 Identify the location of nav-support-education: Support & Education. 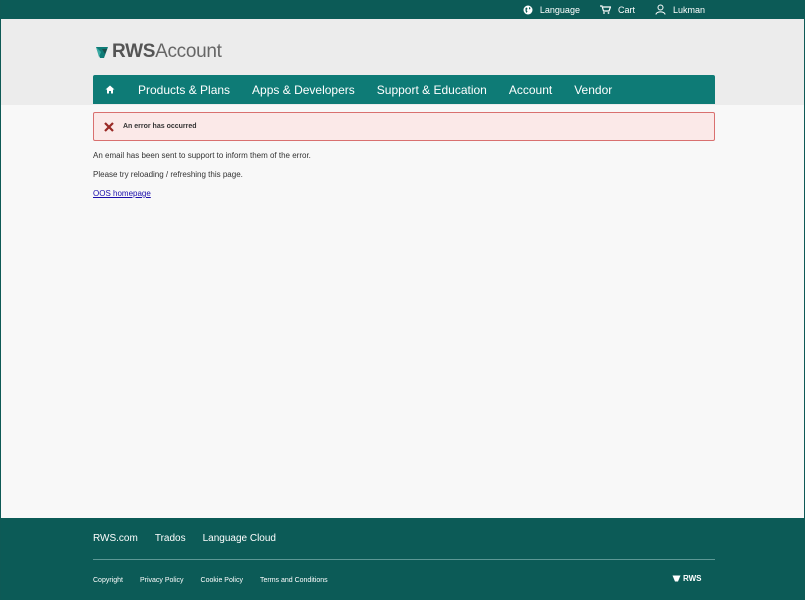
(432, 90).